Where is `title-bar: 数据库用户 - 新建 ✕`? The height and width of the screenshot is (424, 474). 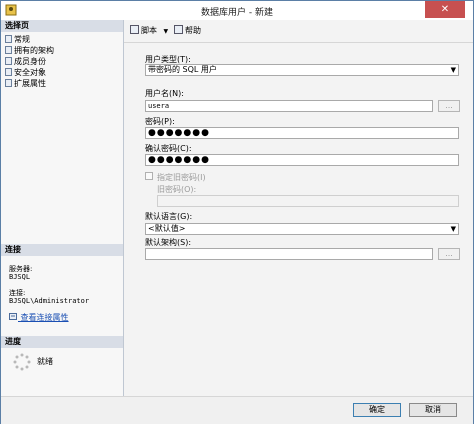
title-bar: 数据库用户 - 新建 ✕ is located at coordinates (237, 10).